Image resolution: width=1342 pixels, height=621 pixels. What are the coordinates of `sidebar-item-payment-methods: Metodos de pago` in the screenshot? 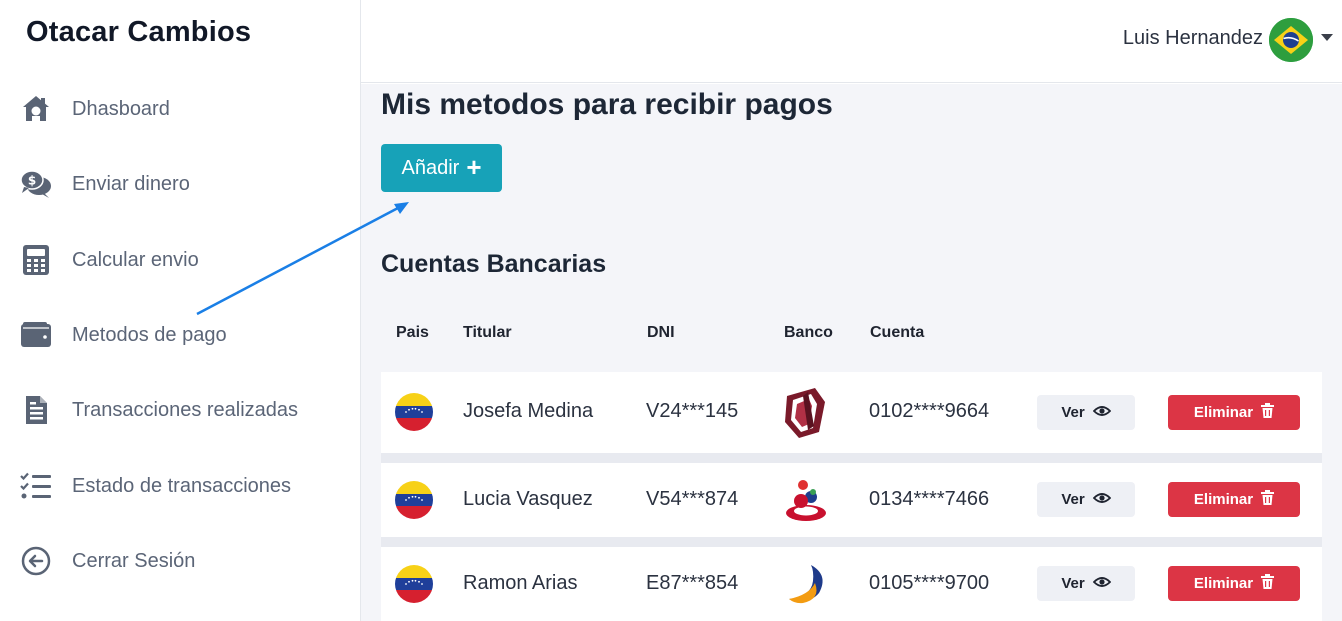 It's located at (180, 335).